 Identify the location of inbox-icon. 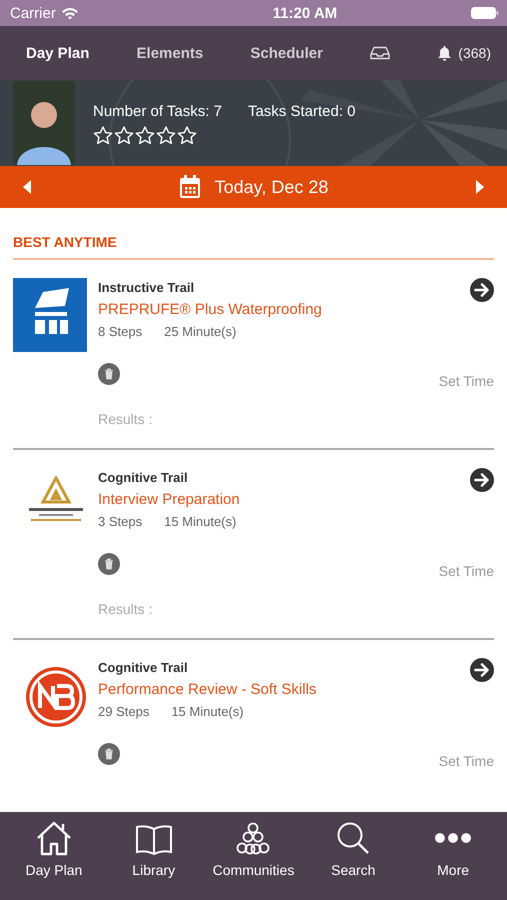
(380, 53).